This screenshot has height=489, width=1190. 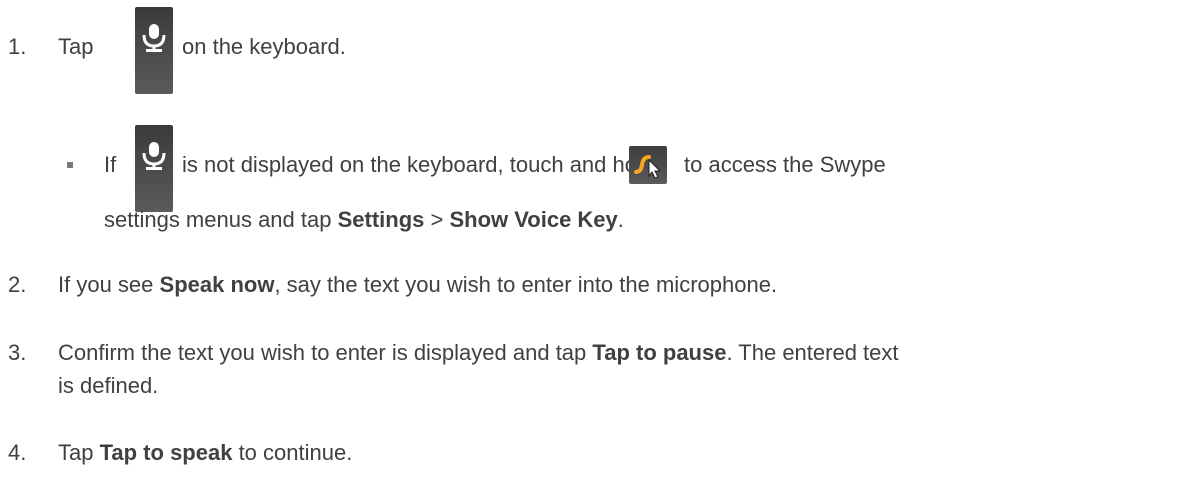 I want to click on settings-label: Settings, so click(x=381, y=219).